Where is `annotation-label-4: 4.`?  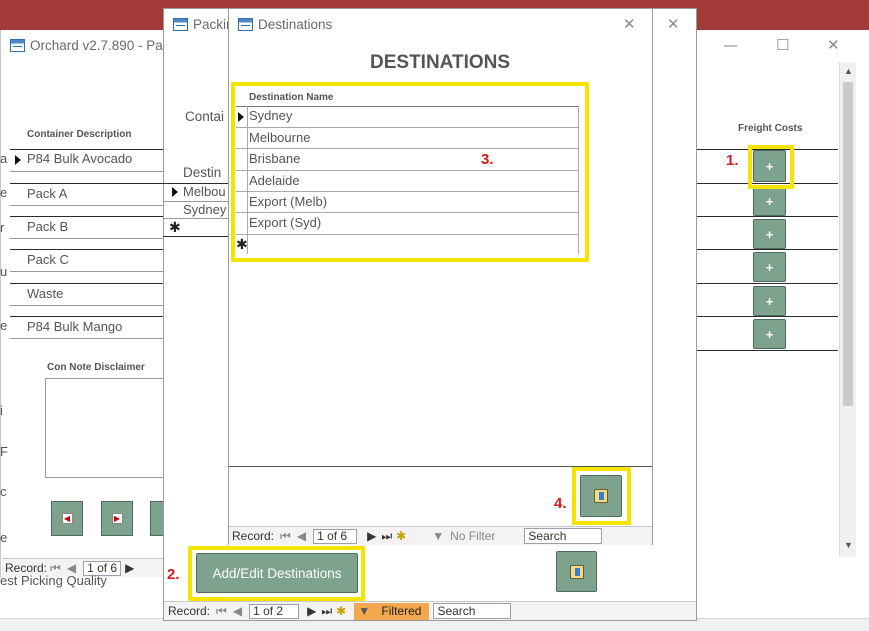
annotation-label-4: 4. is located at coordinates (560, 503).